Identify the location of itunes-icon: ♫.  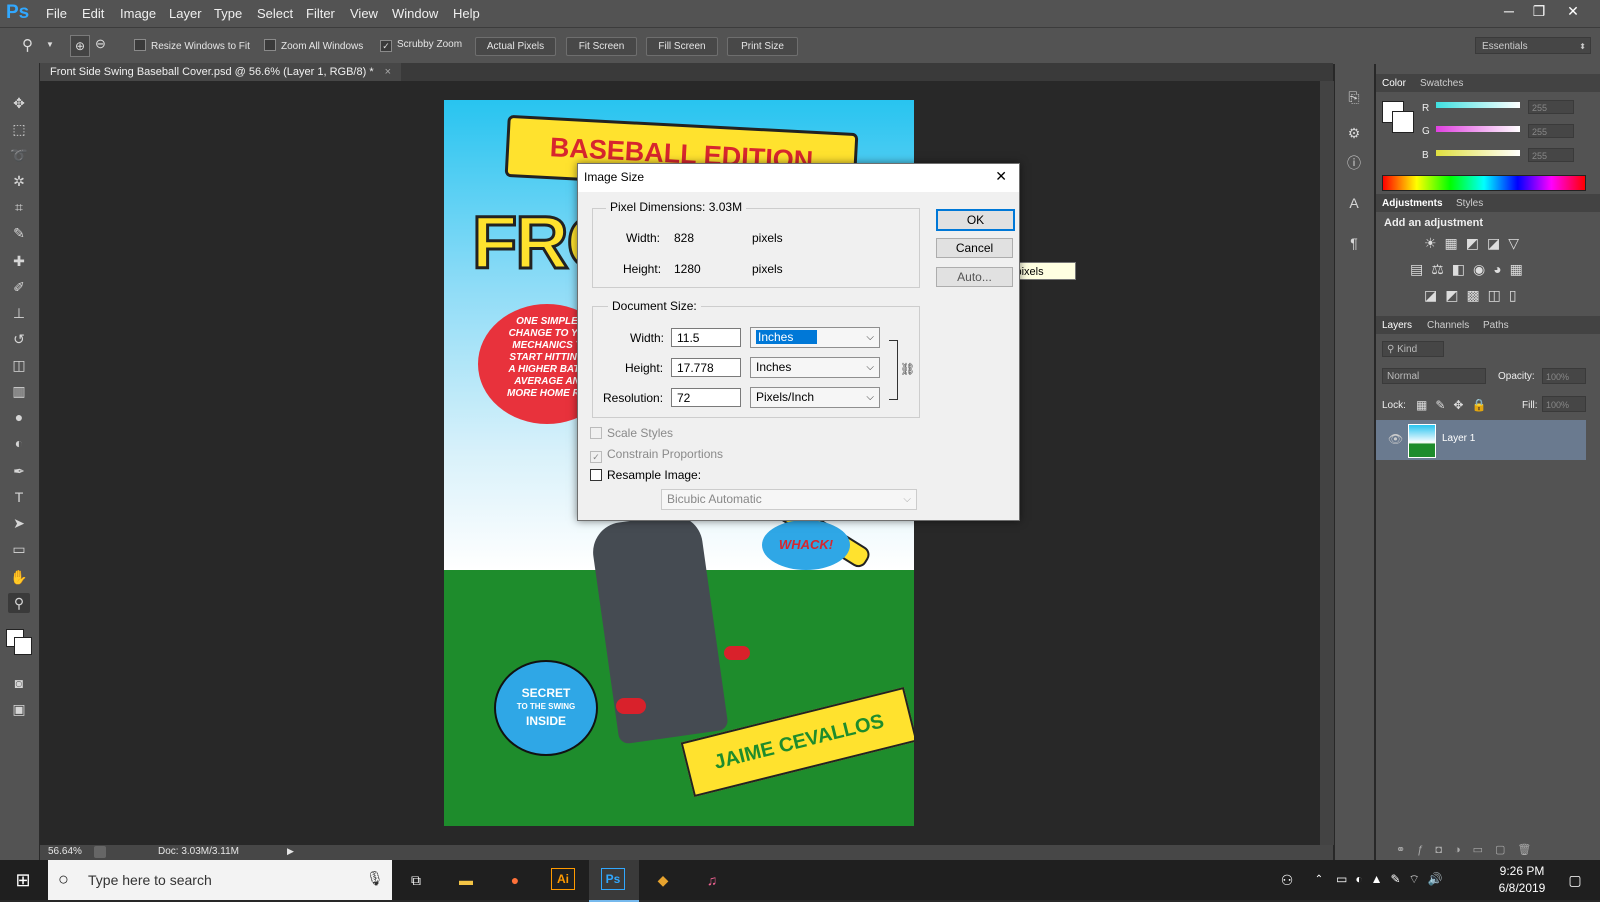
(712, 880).